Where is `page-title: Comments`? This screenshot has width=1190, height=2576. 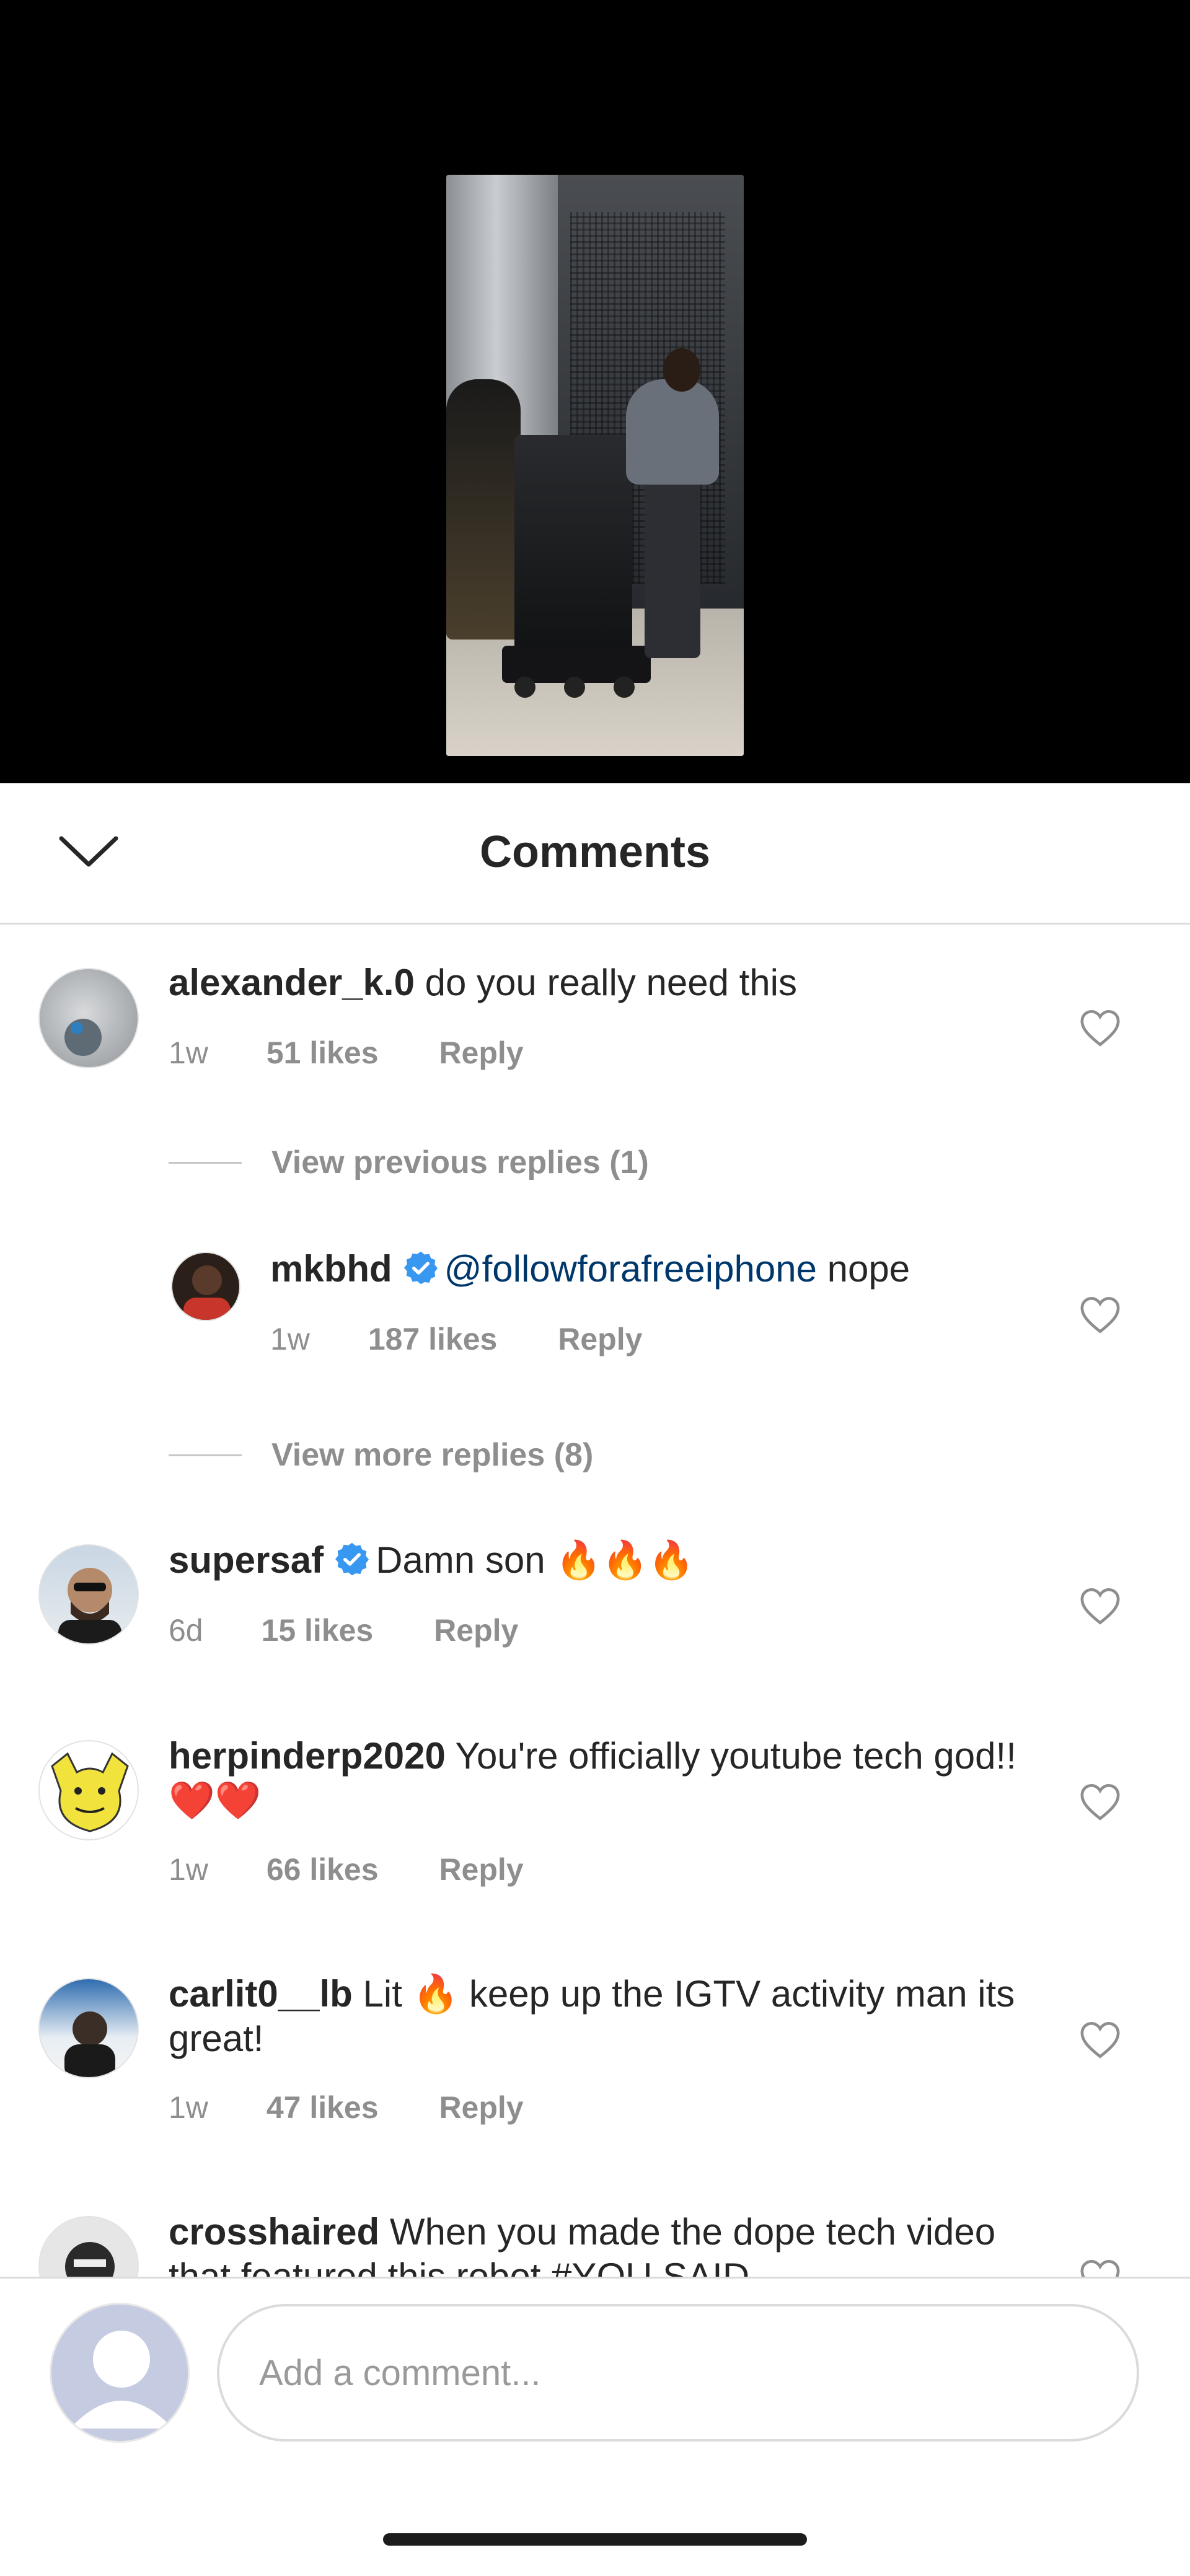
page-title: Comments is located at coordinates (595, 852).